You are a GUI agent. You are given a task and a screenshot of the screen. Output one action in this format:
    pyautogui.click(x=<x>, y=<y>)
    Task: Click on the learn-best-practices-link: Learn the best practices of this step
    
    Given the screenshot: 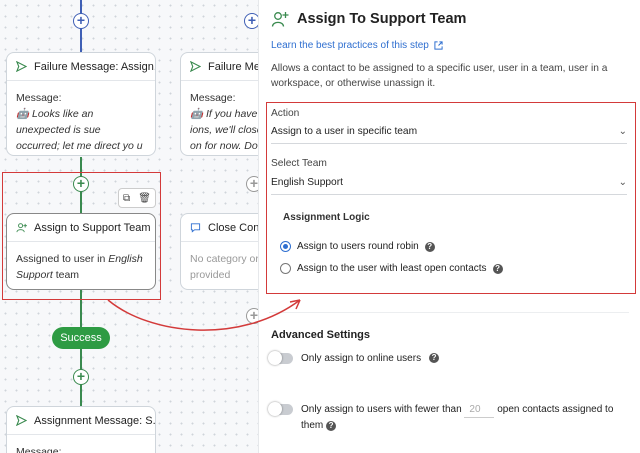 What is the action you would take?
    pyautogui.click(x=357, y=45)
    